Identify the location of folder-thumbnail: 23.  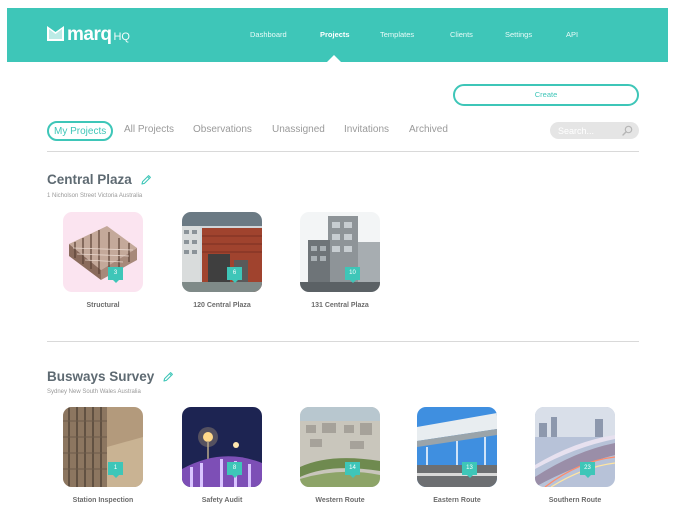
(575, 447).